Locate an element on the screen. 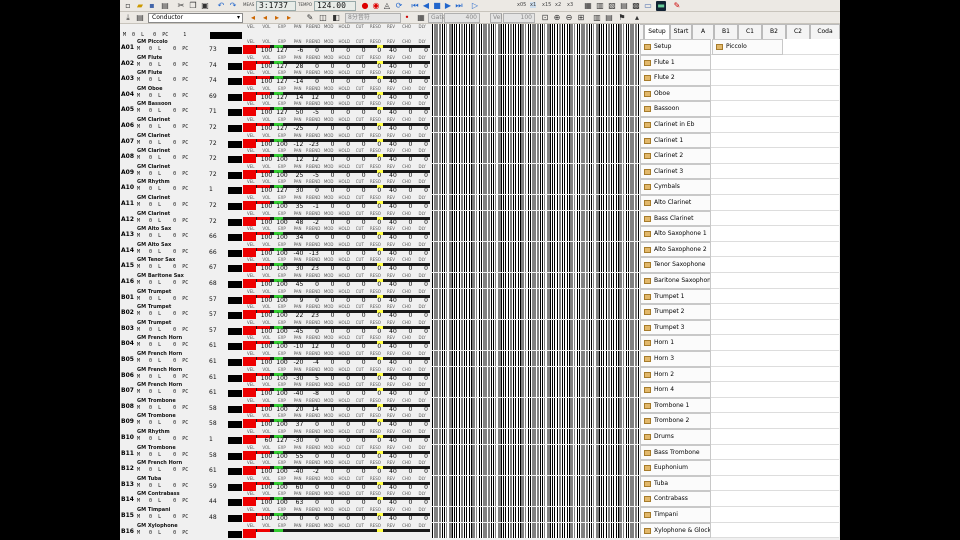 Image resolution: width=960 pixels, height=540 pixels. track-name-item: Baritone Saxophone is located at coordinates (675, 281).